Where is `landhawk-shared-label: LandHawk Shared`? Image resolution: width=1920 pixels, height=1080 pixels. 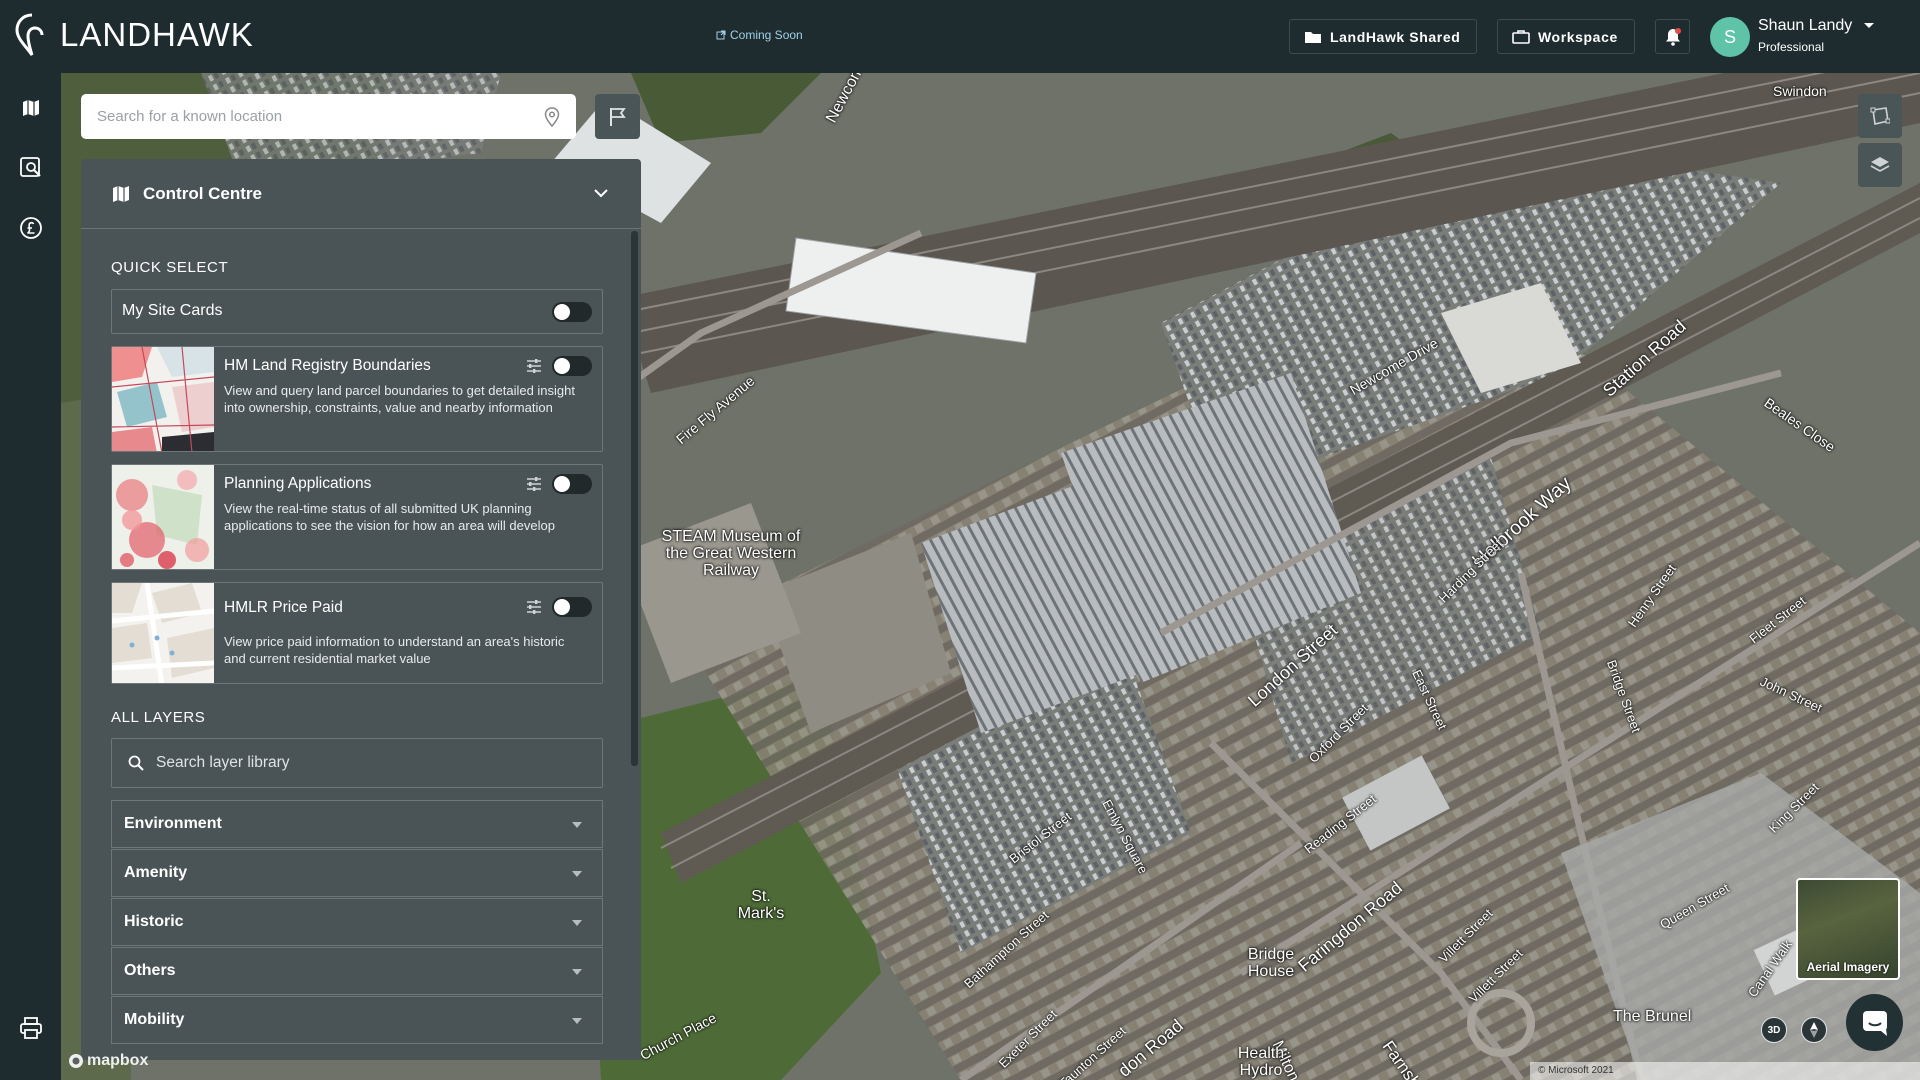
landhawk-shared-label: LandHawk Shared is located at coordinates (1395, 36).